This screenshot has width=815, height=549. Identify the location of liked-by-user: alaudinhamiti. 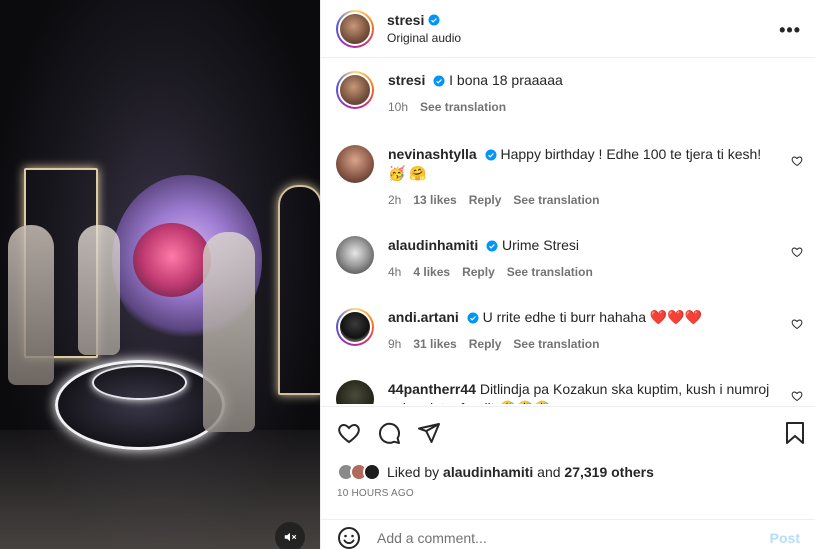
(488, 472).